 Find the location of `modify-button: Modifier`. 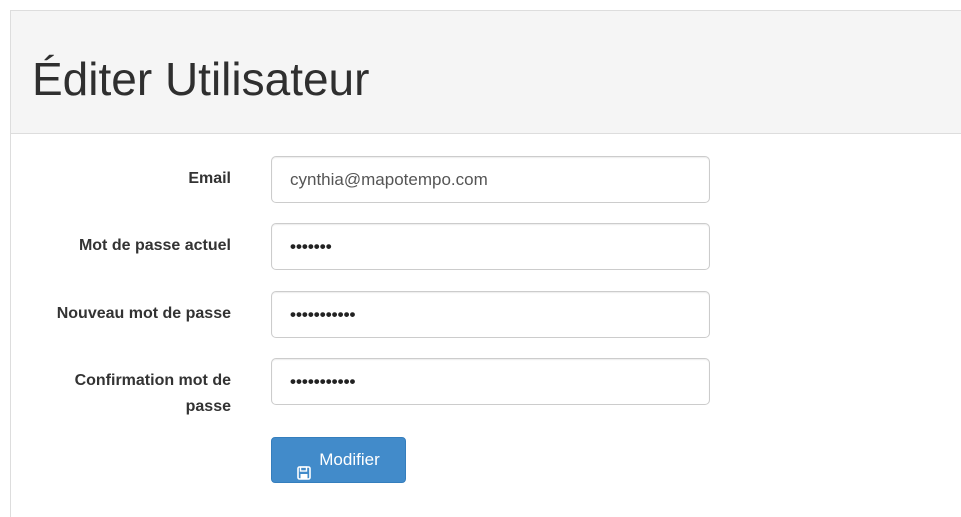

modify-button: Modifier is located at coordinates (338, 460).